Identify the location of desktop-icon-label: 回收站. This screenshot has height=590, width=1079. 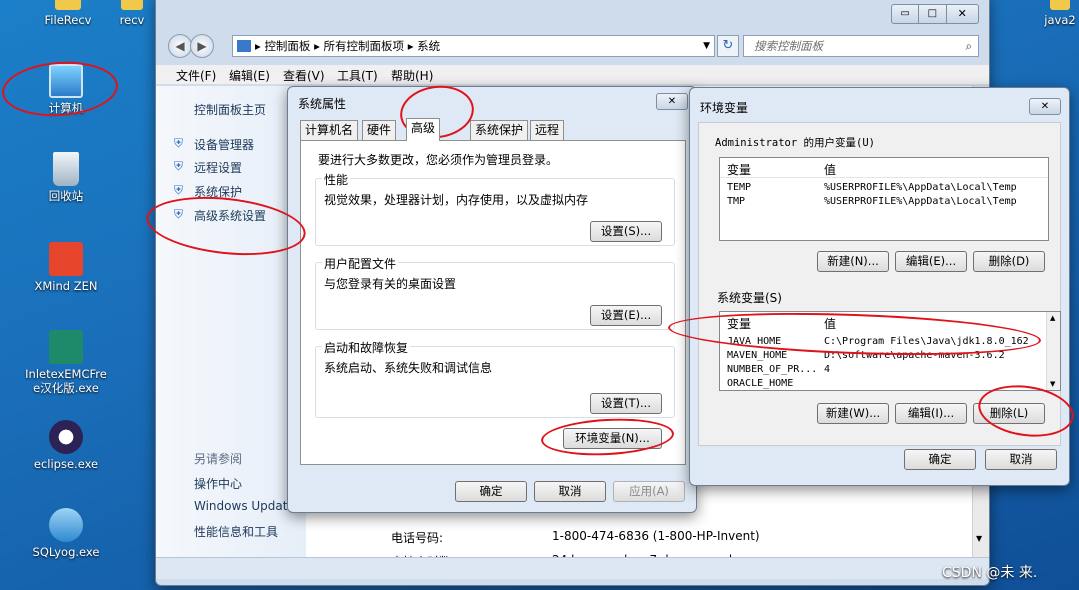
(66, 196).